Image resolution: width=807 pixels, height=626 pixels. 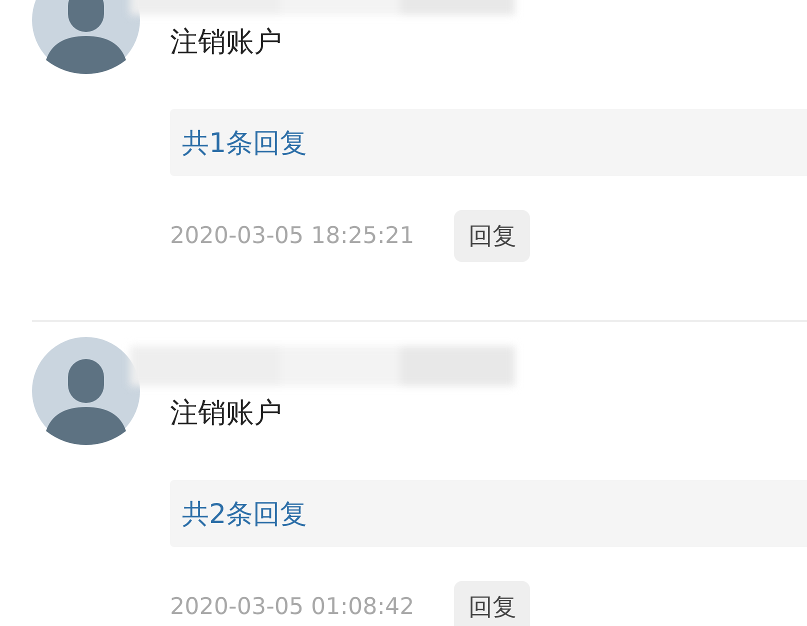 I want to click on replies-link: 共2条回复, so click(x=488, y=513).